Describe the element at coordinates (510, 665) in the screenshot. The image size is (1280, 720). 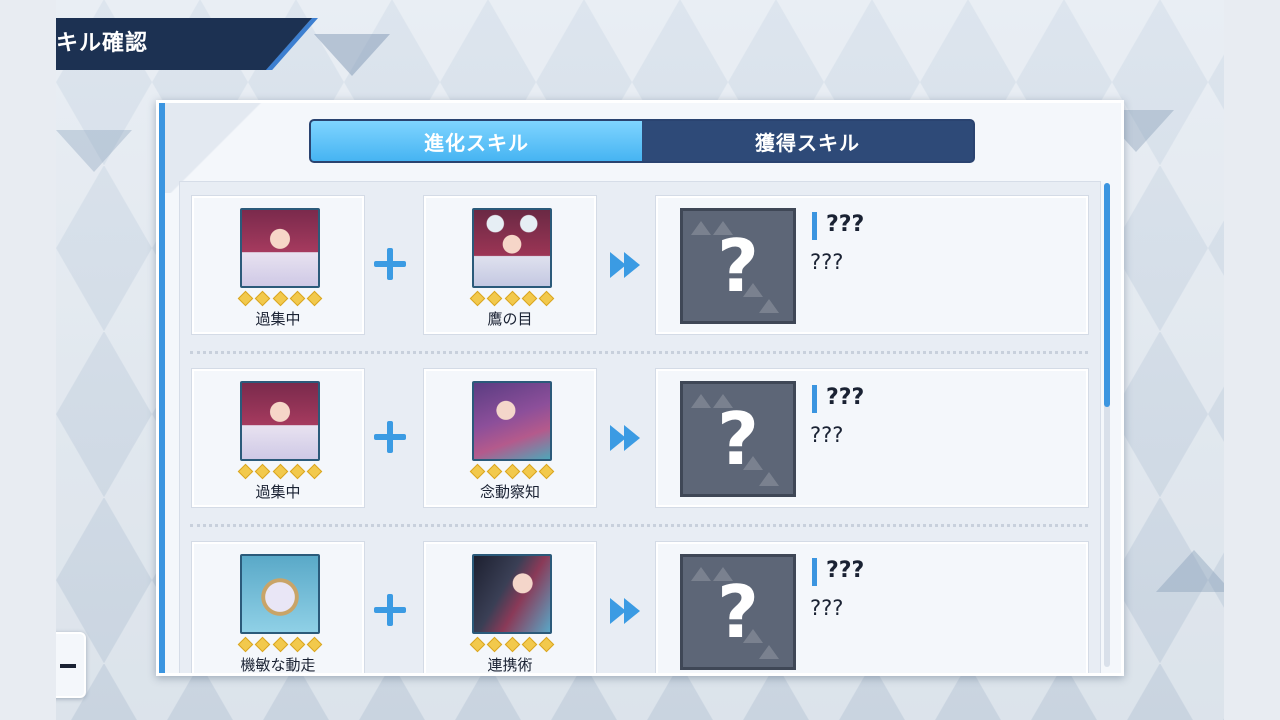
I see `skill-name: 連携術` at that location.